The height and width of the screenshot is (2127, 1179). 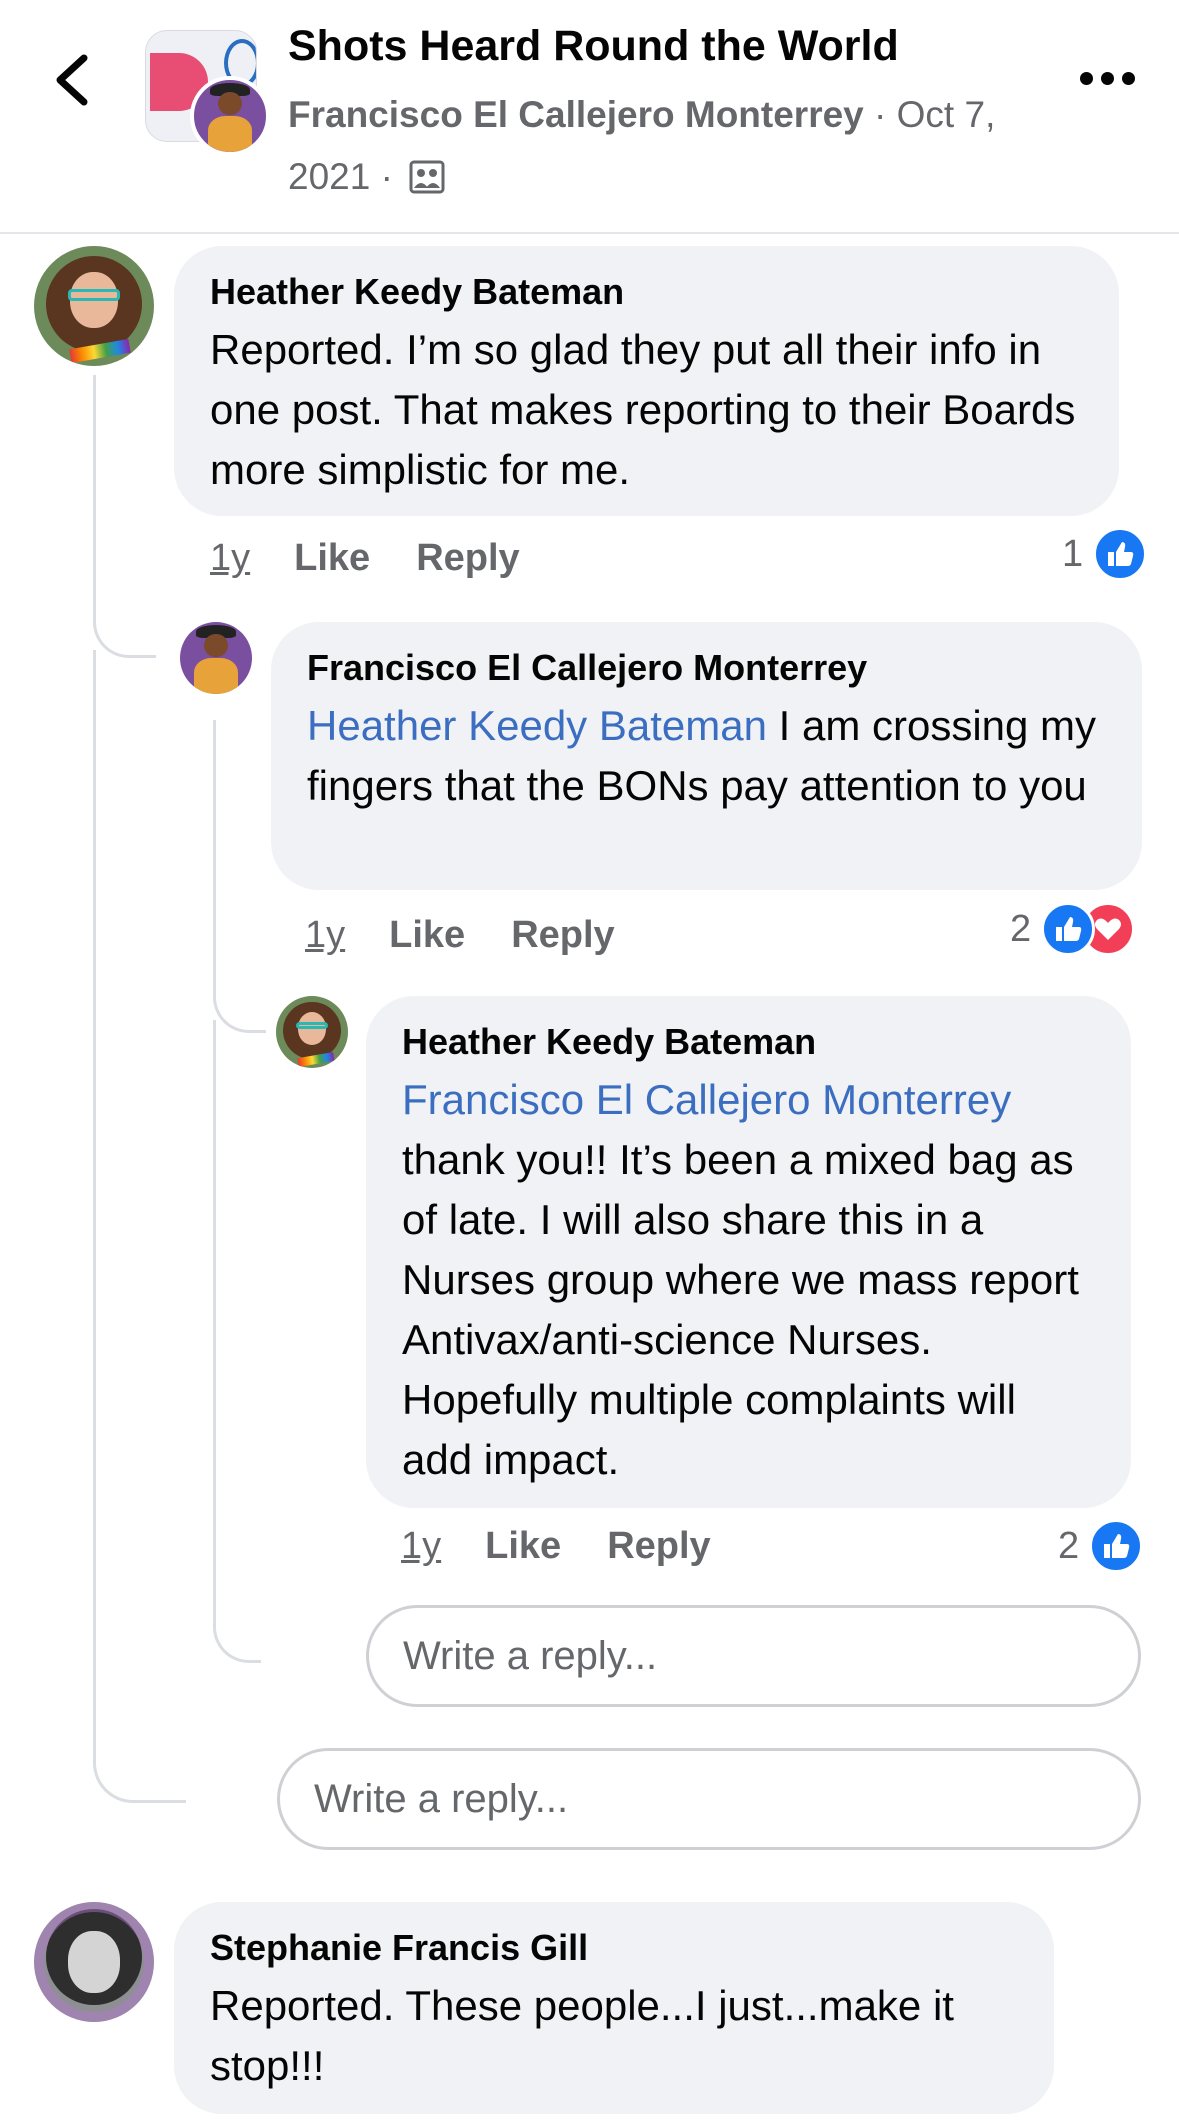 I want to click on mention-link: Francisco El Callejero Monterrey, so click(x=748, y=1100).